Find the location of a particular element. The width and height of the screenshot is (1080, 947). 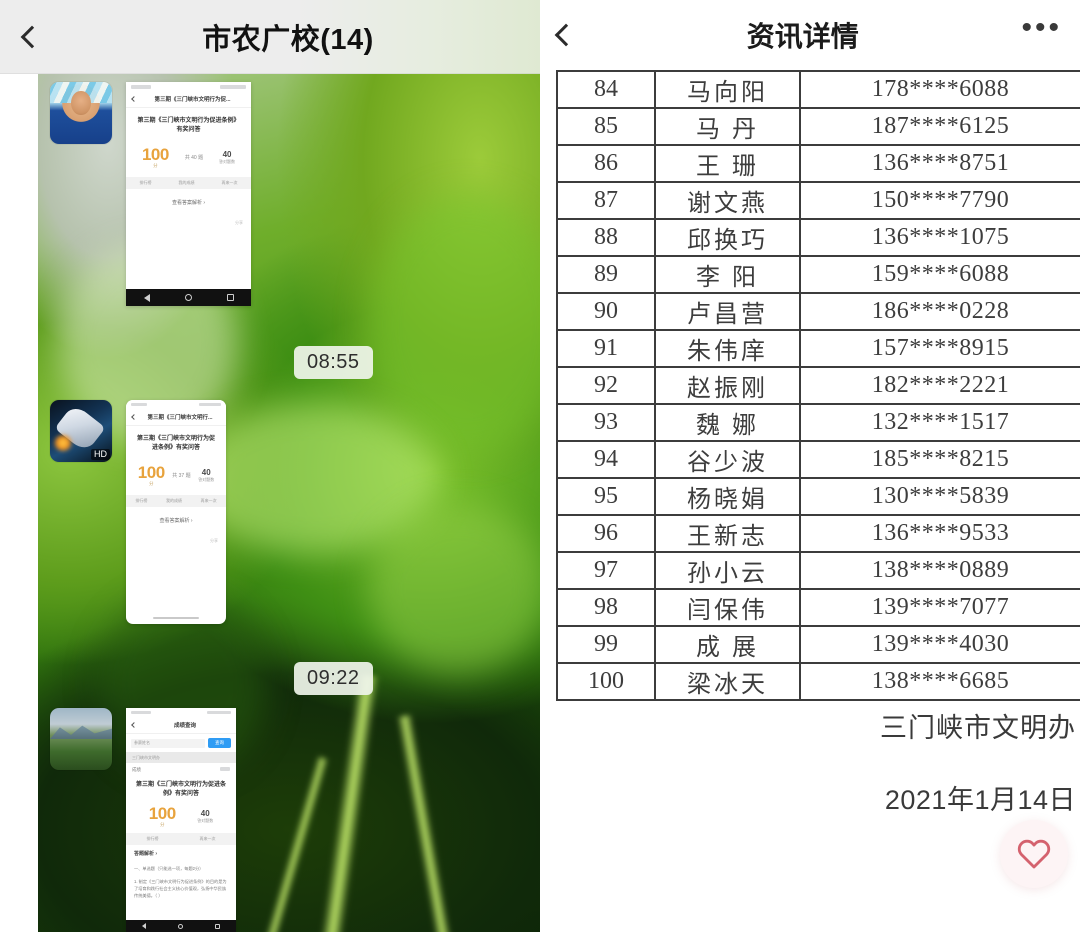

row-phone-cell: 139****4030 is located at coordinates (939, 644).